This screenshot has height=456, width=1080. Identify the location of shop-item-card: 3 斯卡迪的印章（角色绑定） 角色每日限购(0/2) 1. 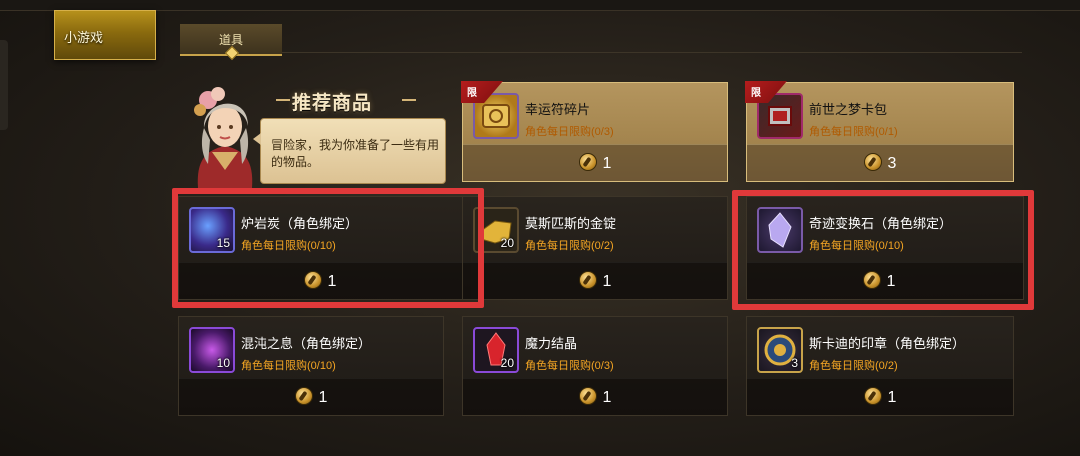
(880, 366).